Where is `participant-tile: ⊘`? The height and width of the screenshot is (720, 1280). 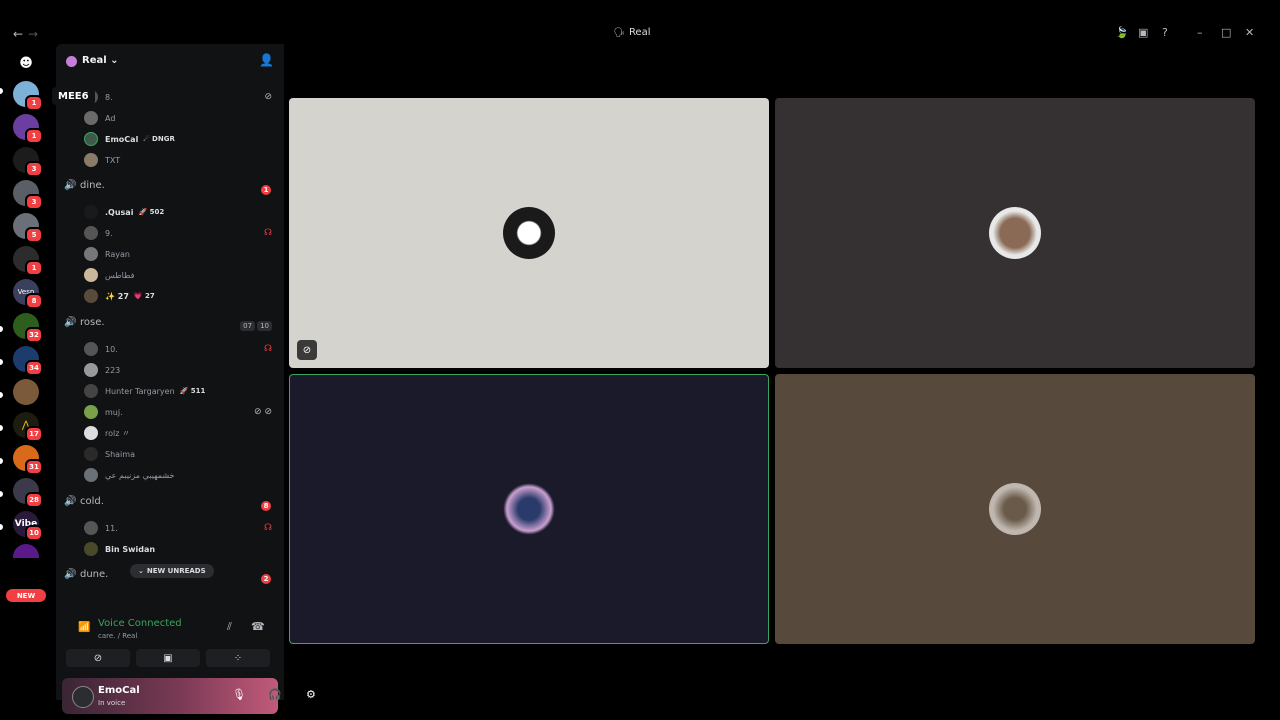
participant-tile: ⊘ is located at coordinates (529, 233).